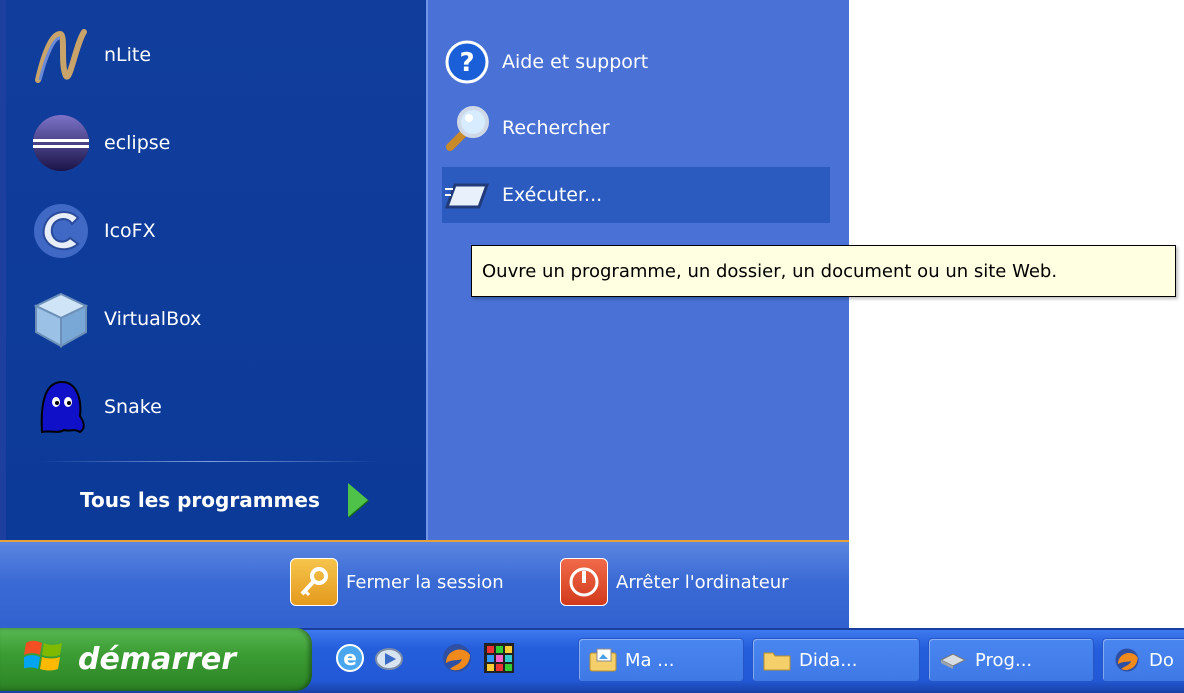 The image size is (1184, 693). Describe the element at coordinates (702, 582) in the screenshot. I see `shutdown-label: Arrêter l'ordinateur` at that location.